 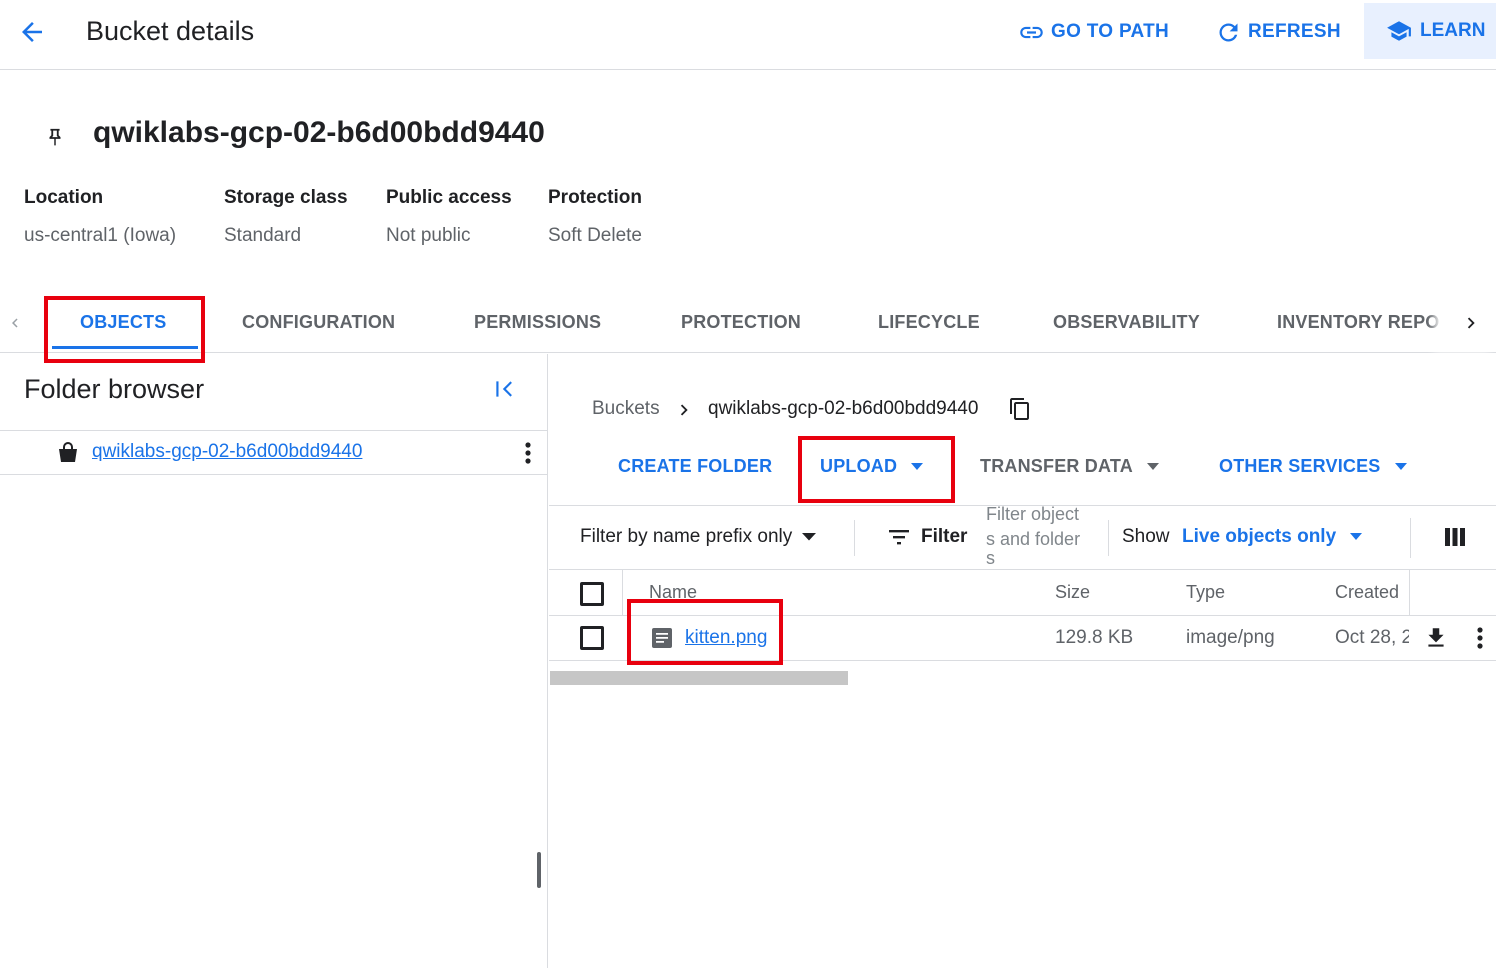 What do you see at coordinates (595, 235) in the screenshot?
I see `protection-value: Soft Delete` at bounding box center [595, 235].